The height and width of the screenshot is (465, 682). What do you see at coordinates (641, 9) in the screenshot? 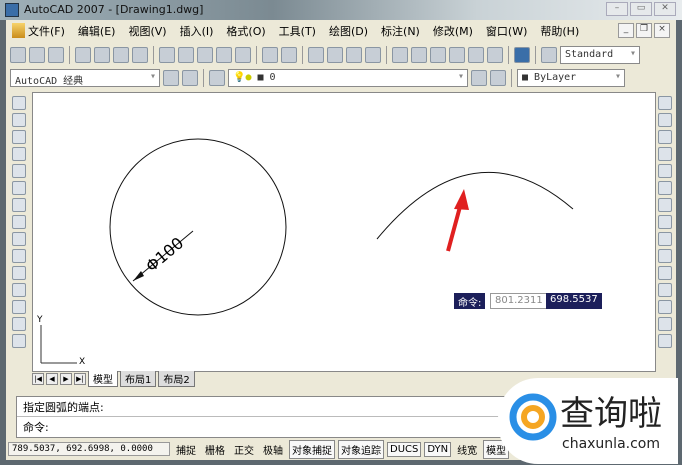
I see `maximize-button: ▭` at bounding box center [641, 9].